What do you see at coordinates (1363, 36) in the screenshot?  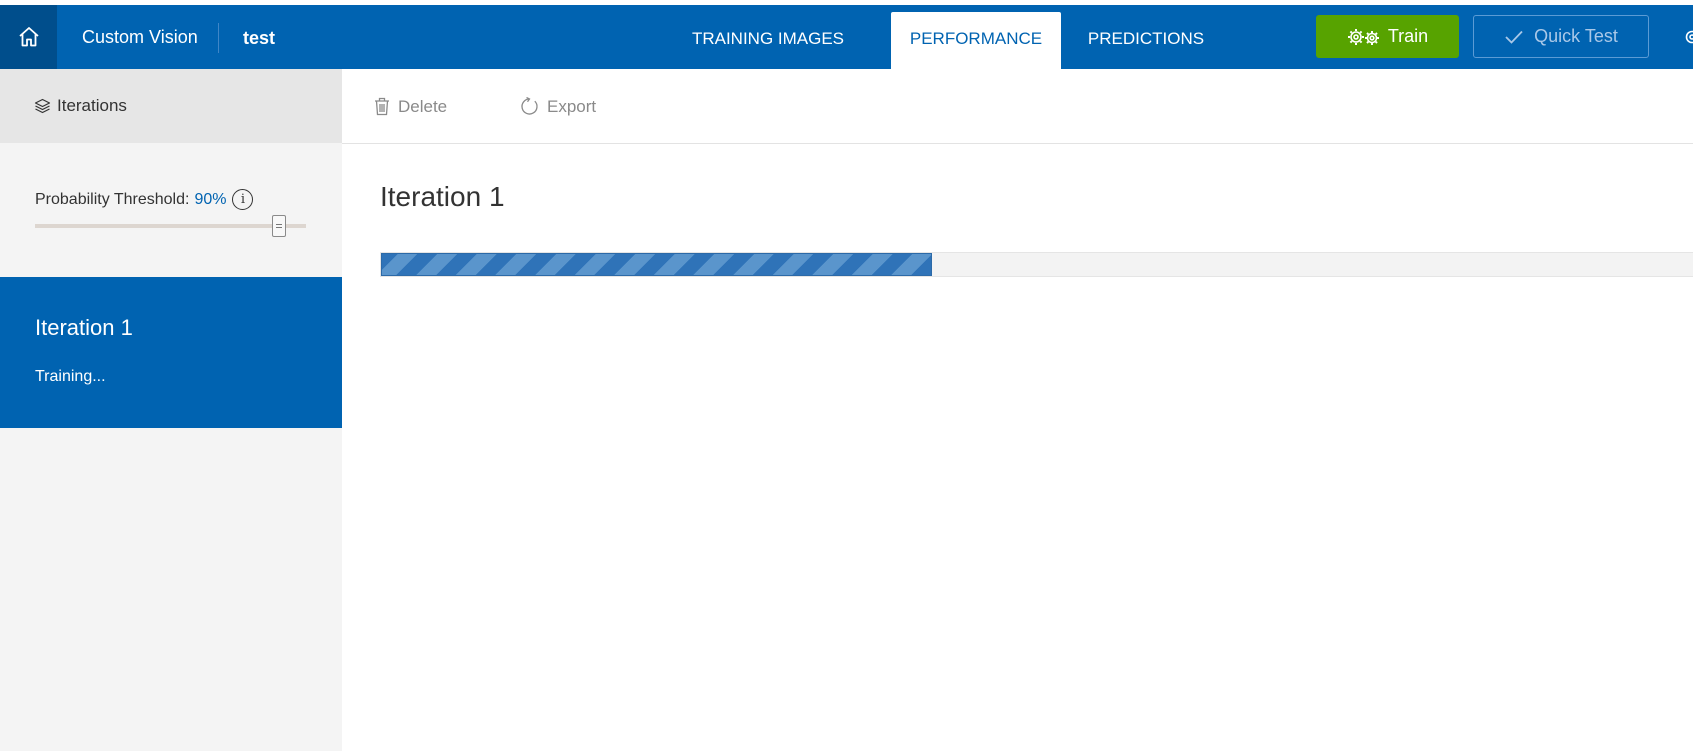 I see `gears-icon` at bounding box center [1363, 36].